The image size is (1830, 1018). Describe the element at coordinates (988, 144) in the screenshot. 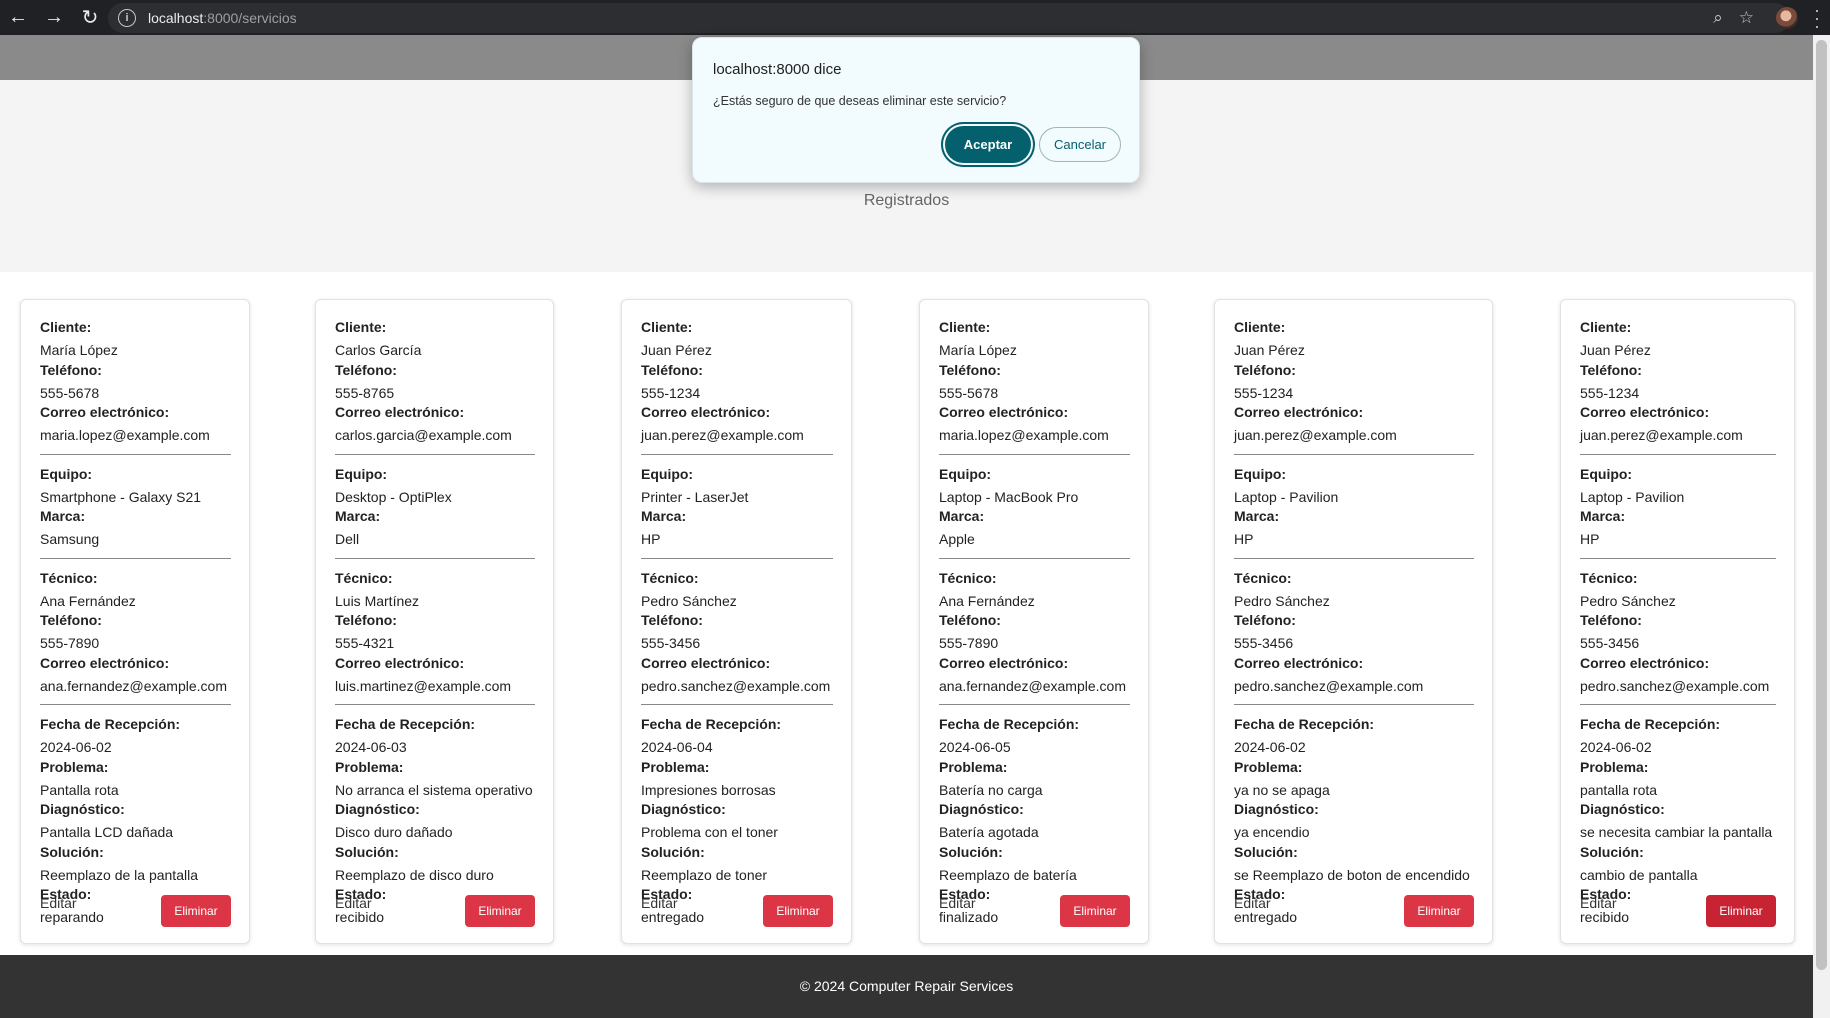

I see `accept-button: Aceptar` at that location.